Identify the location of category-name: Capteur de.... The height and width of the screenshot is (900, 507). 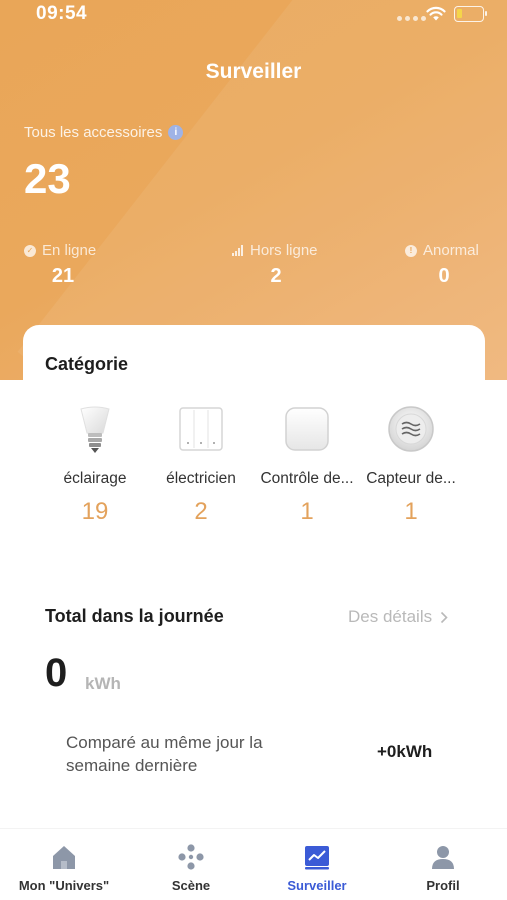
(411, 478).